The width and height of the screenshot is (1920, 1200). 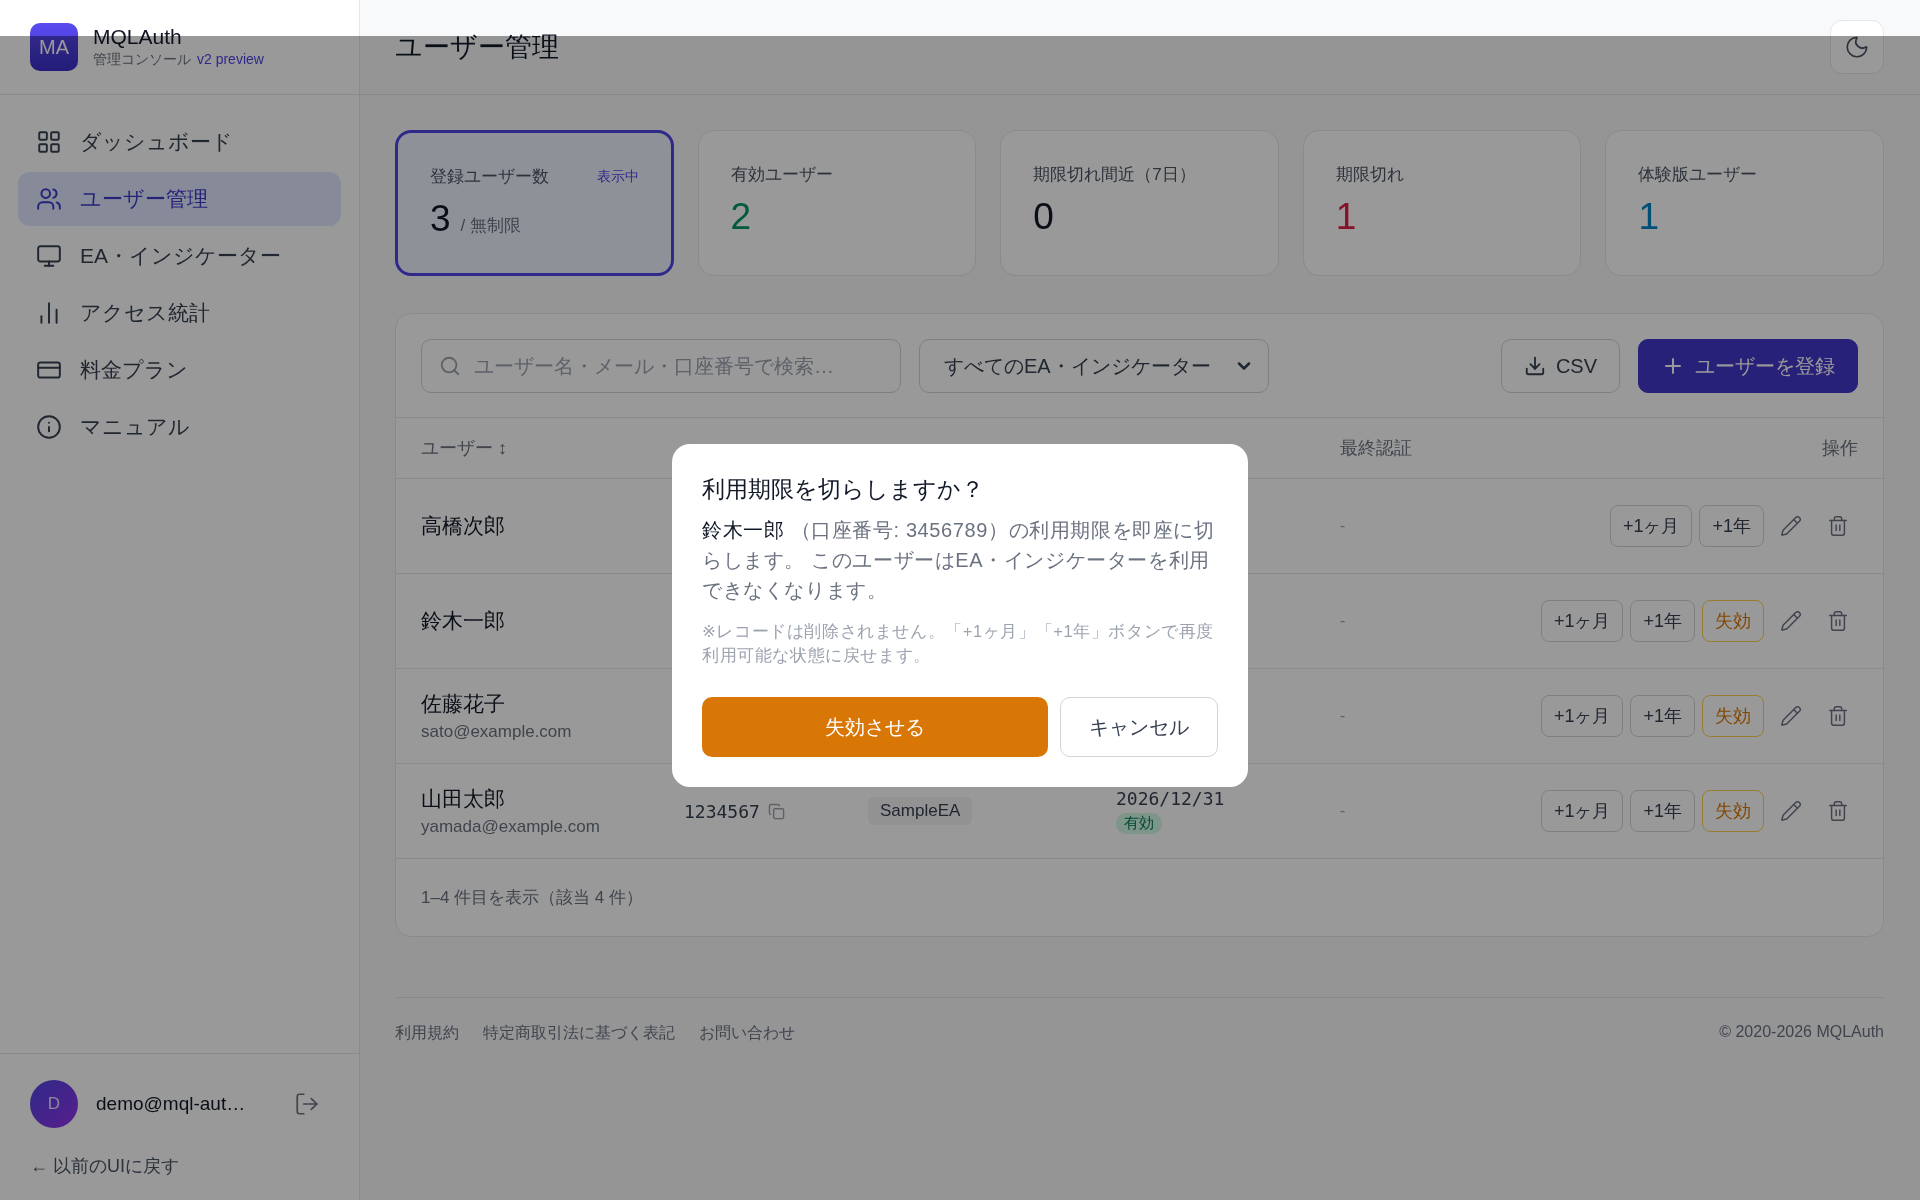 I want to click on stat-card: 期限切れ間近（7日） 0, so click(x=1139, y=203).